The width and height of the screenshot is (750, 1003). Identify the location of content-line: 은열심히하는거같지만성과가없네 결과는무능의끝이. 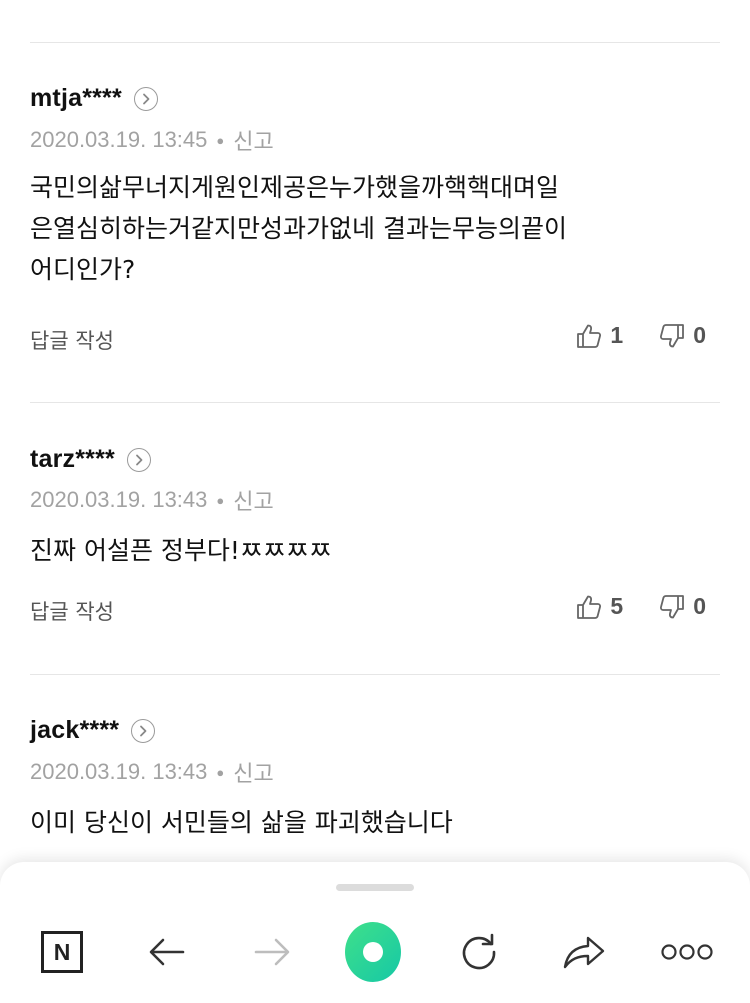
(298, 228).